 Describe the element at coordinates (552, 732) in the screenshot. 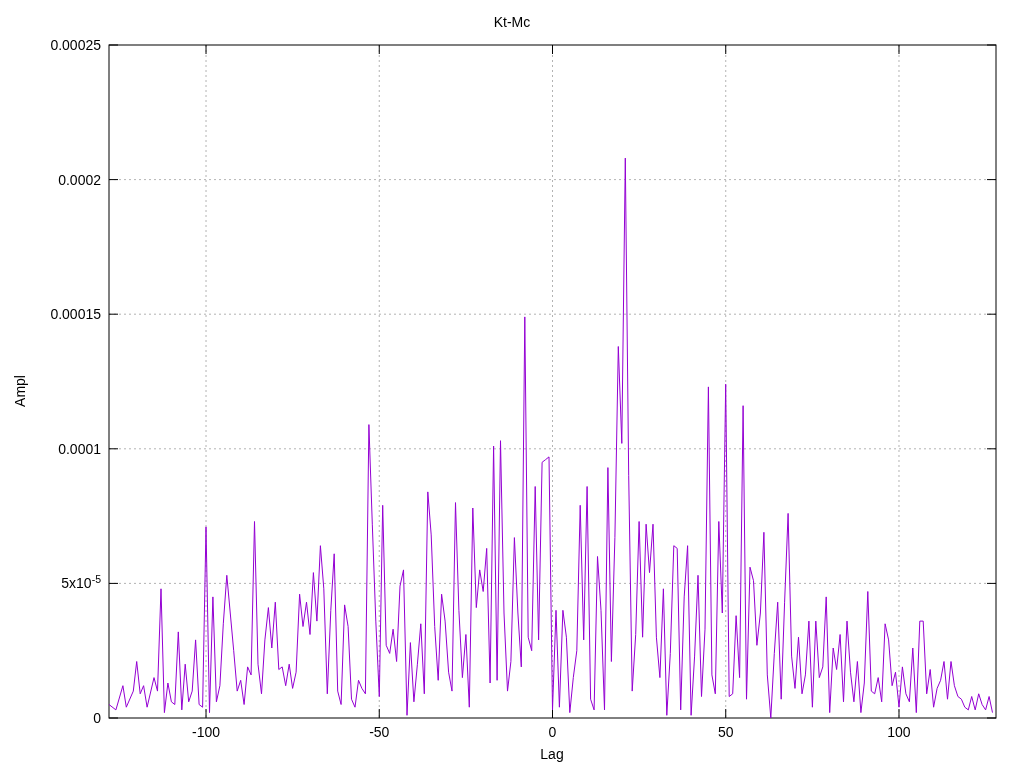

I see `x-tick-label: 0` at that location.